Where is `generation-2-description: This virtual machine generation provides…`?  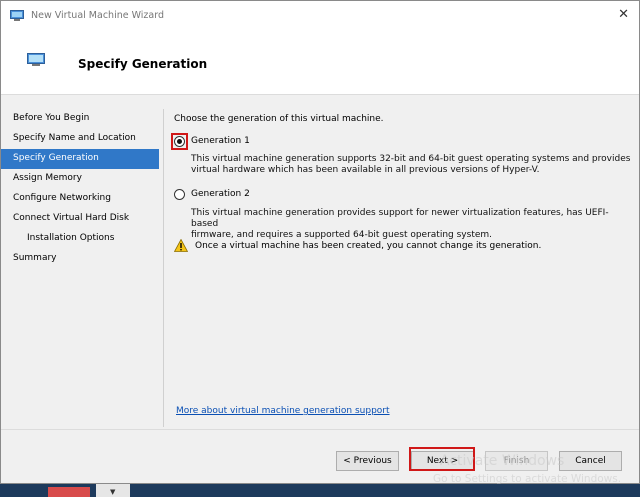 generation-2-description: This virtual machine generation provides… is located at coordinates (411, 224).